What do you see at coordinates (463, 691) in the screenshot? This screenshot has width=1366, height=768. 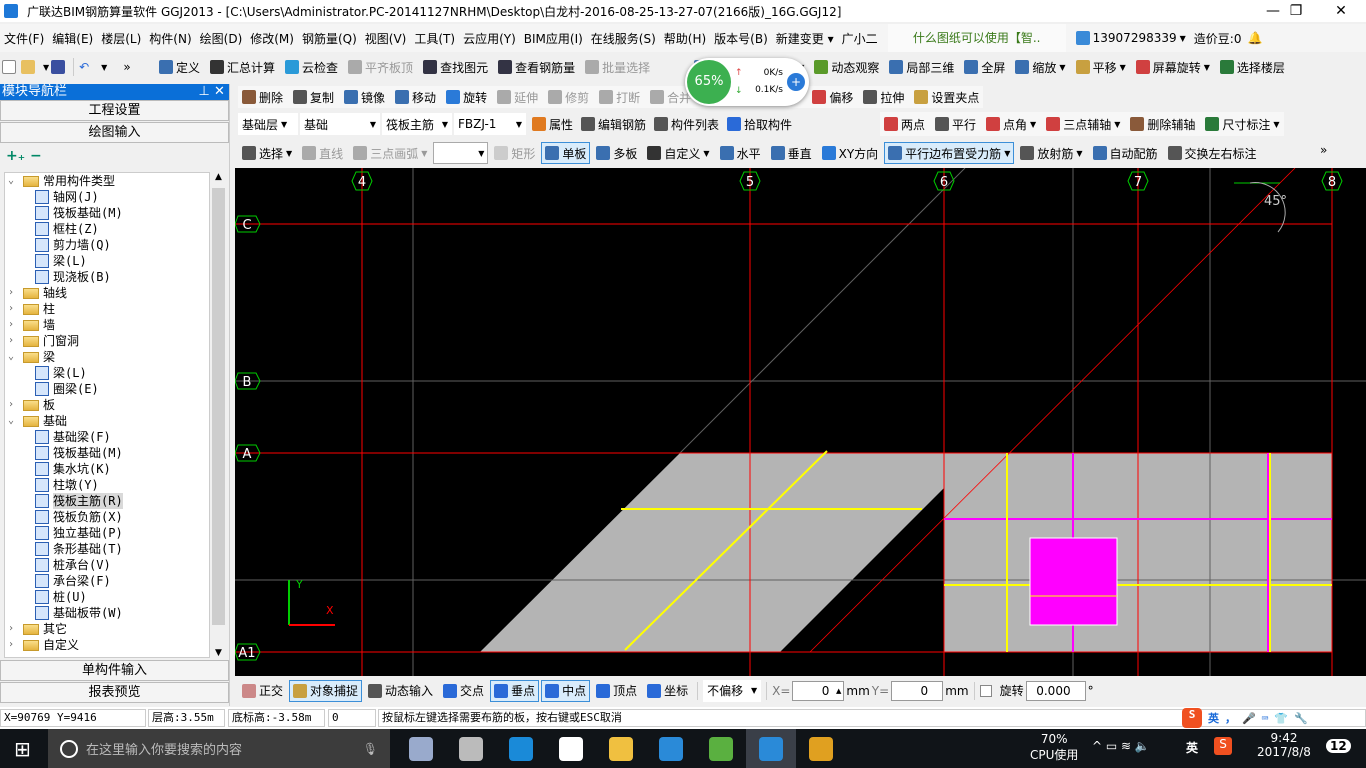 I see `tool-snap_toolbar-3: 交点` at bounding box center [463, 691].